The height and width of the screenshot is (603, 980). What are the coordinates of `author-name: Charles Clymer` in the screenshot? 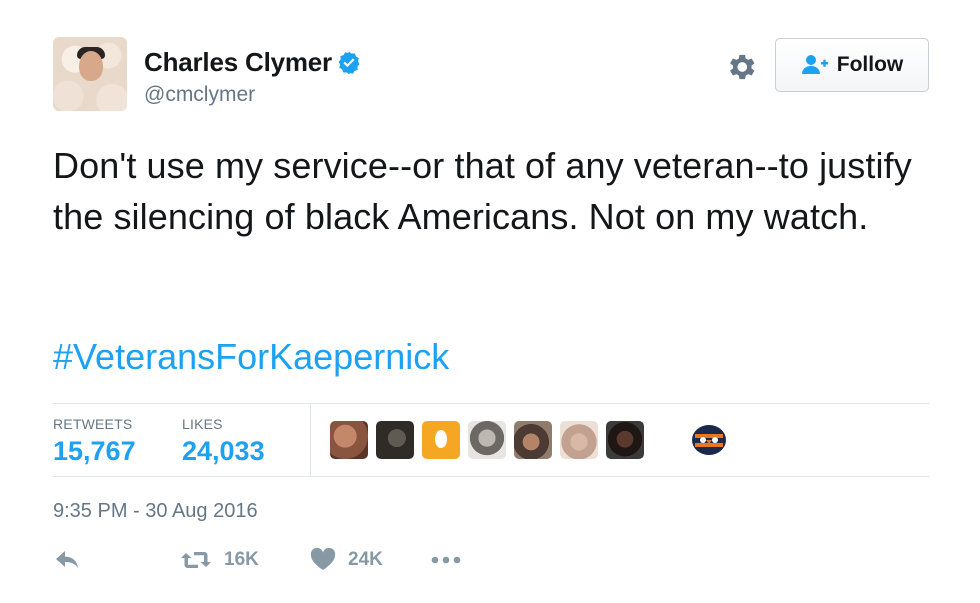 It's located at (238, 62).